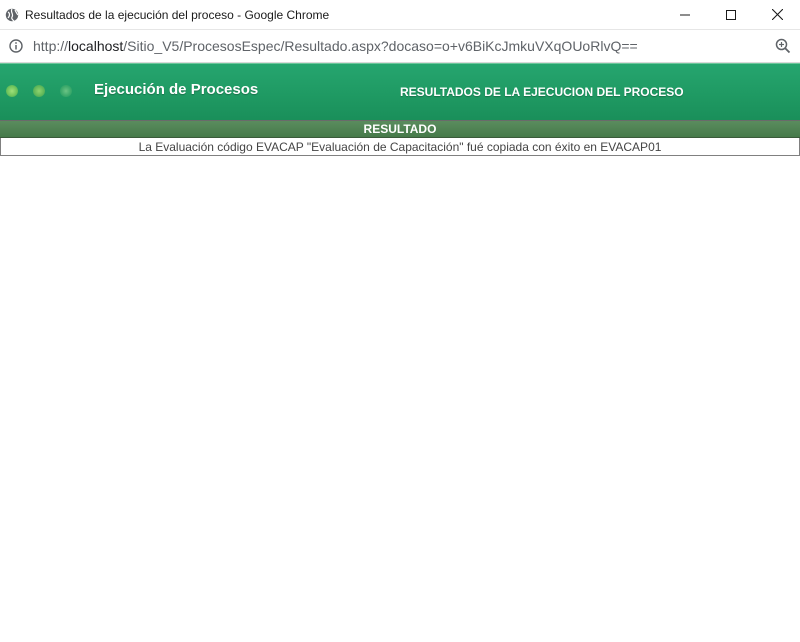 The height and width of the screenshot is (642, 800). I want to click on info-icon, so click(17, 46).